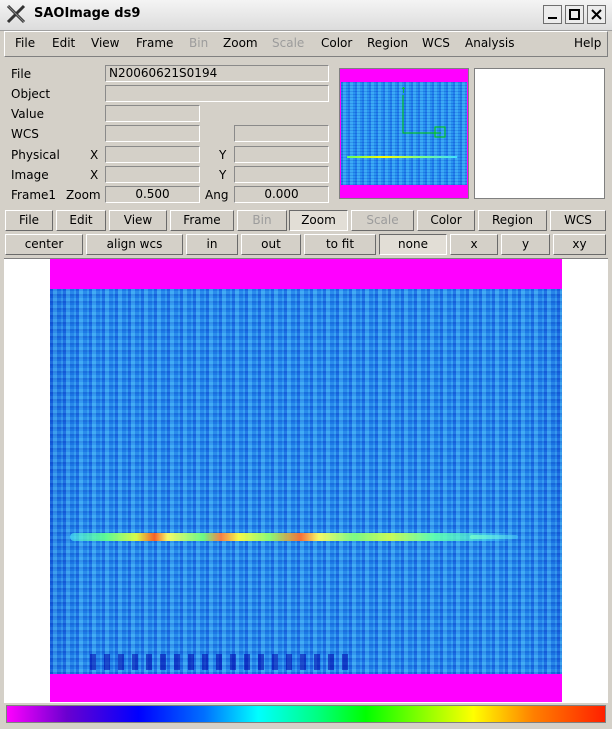  I want to click on button-zoom-to-fit: to fit, so click(340, 244).